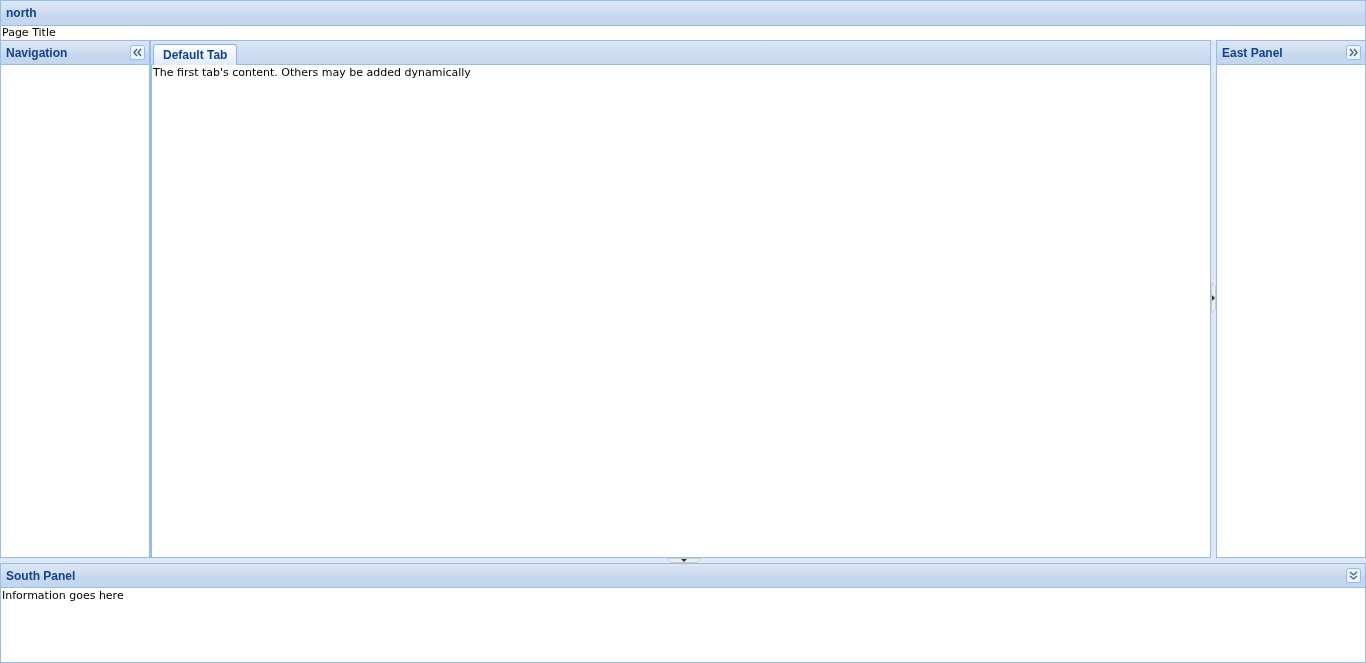 The height and width of the screenshot is (663, 1366). I want to click on collapse-left-icon, so click(137, 52).